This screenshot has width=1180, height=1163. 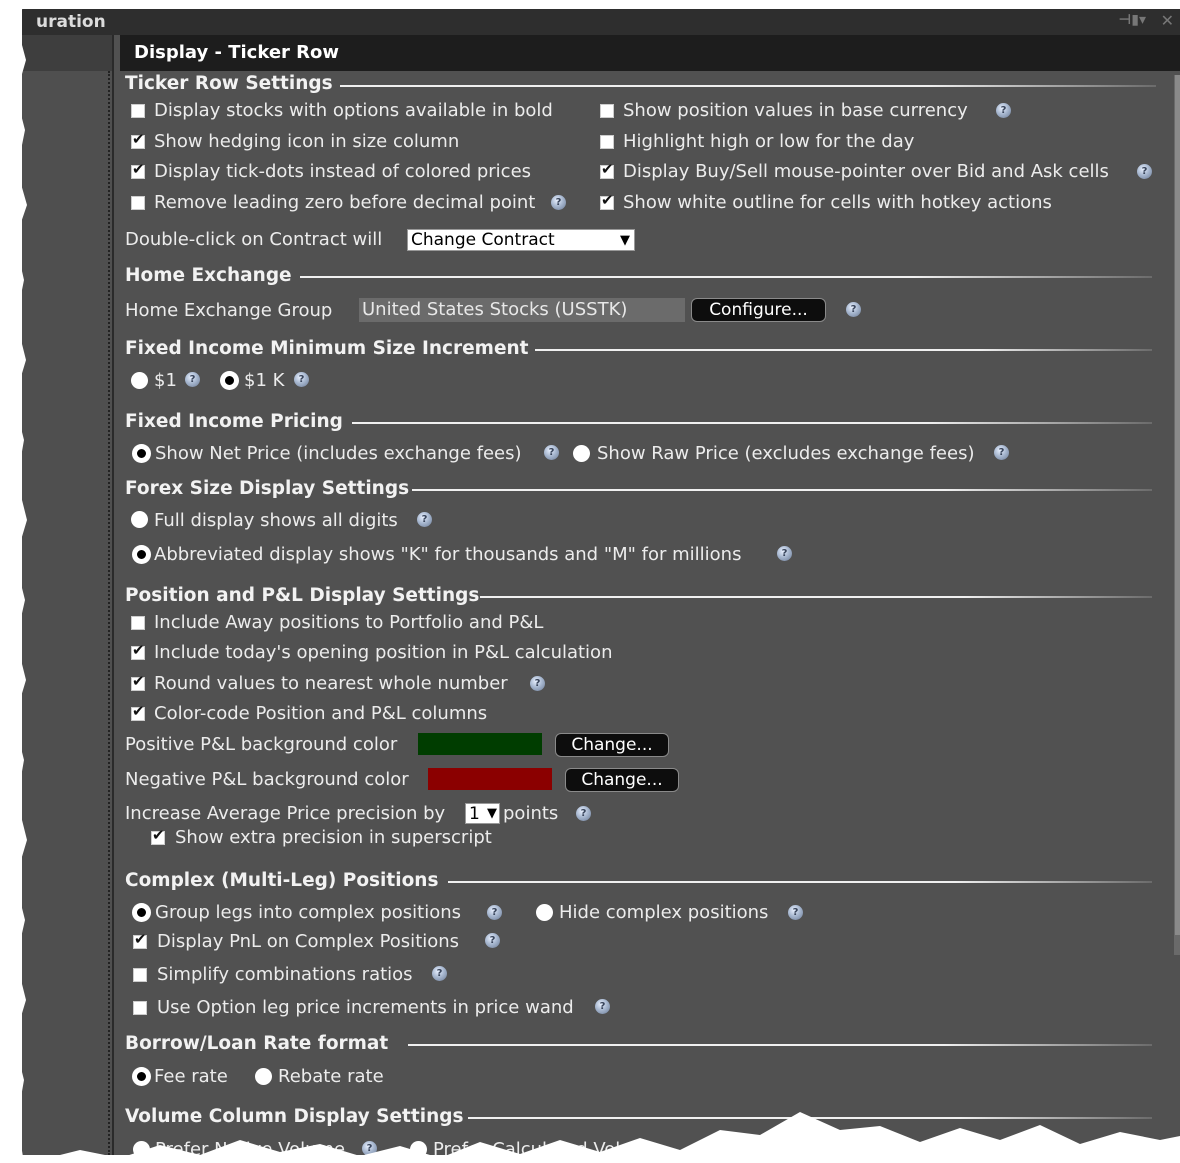 What do you see at coordinates (138, 711) in the screenshot?
I see `checkbox-color-code` at bounding box center [138, 711].